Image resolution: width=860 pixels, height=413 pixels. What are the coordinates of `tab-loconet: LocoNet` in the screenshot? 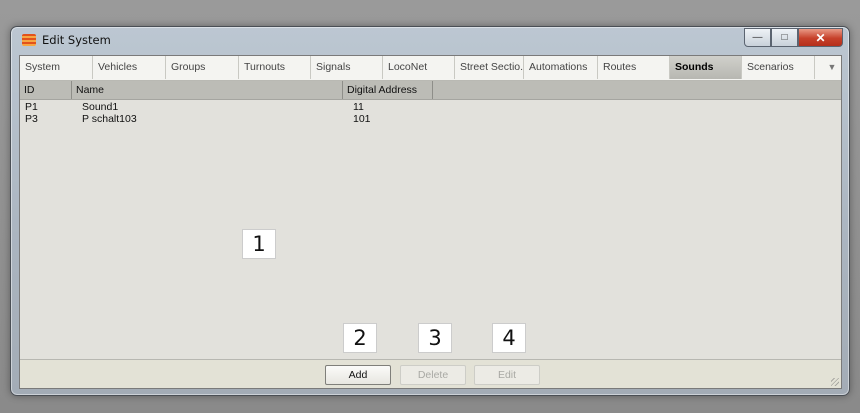 It's located at (419, 67).